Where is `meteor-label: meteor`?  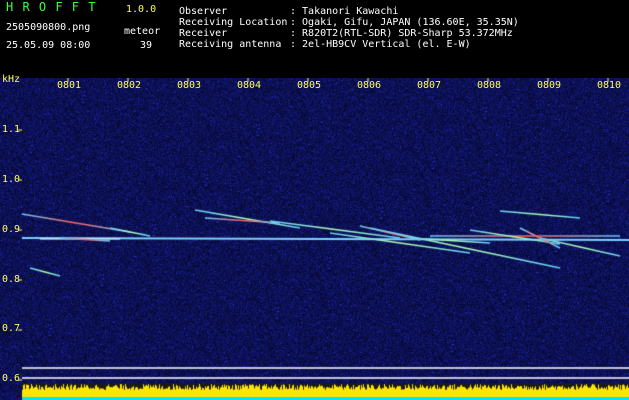 meteor-label: meteor is located at coordinates (142, 31).